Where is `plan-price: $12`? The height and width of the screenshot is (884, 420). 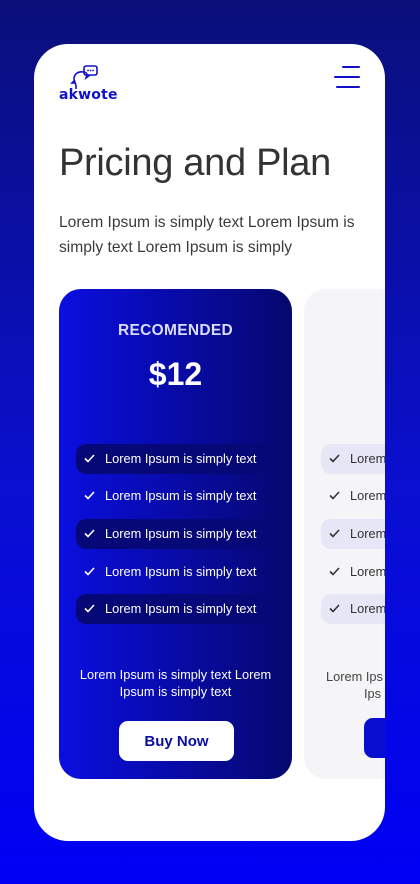 plan-price: $12 is located at coordinates (175, 374).